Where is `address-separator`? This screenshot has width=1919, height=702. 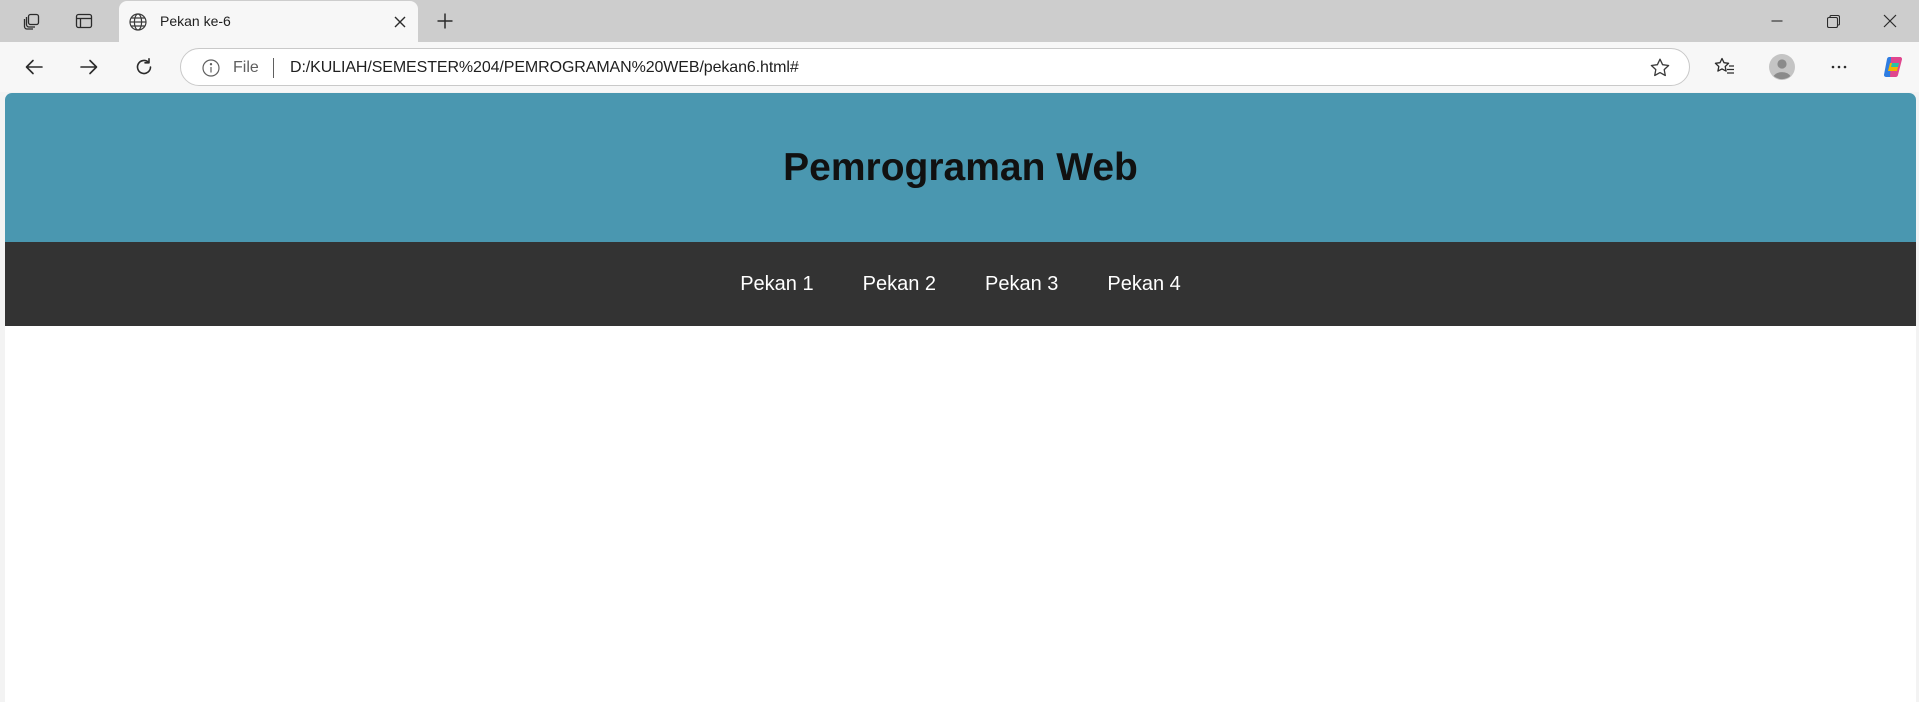 address-separator is located at coordinates (273, 68).